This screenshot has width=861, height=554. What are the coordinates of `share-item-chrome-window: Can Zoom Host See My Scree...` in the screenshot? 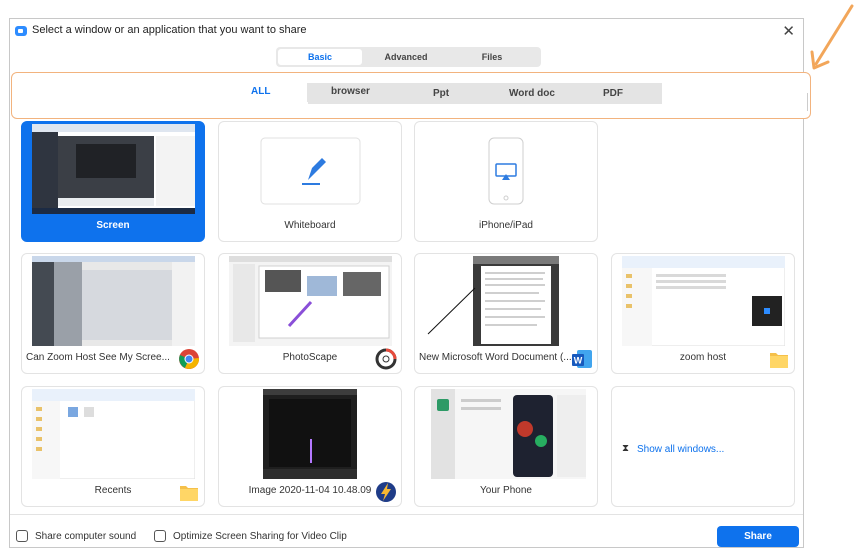 It's located at (113, 313).